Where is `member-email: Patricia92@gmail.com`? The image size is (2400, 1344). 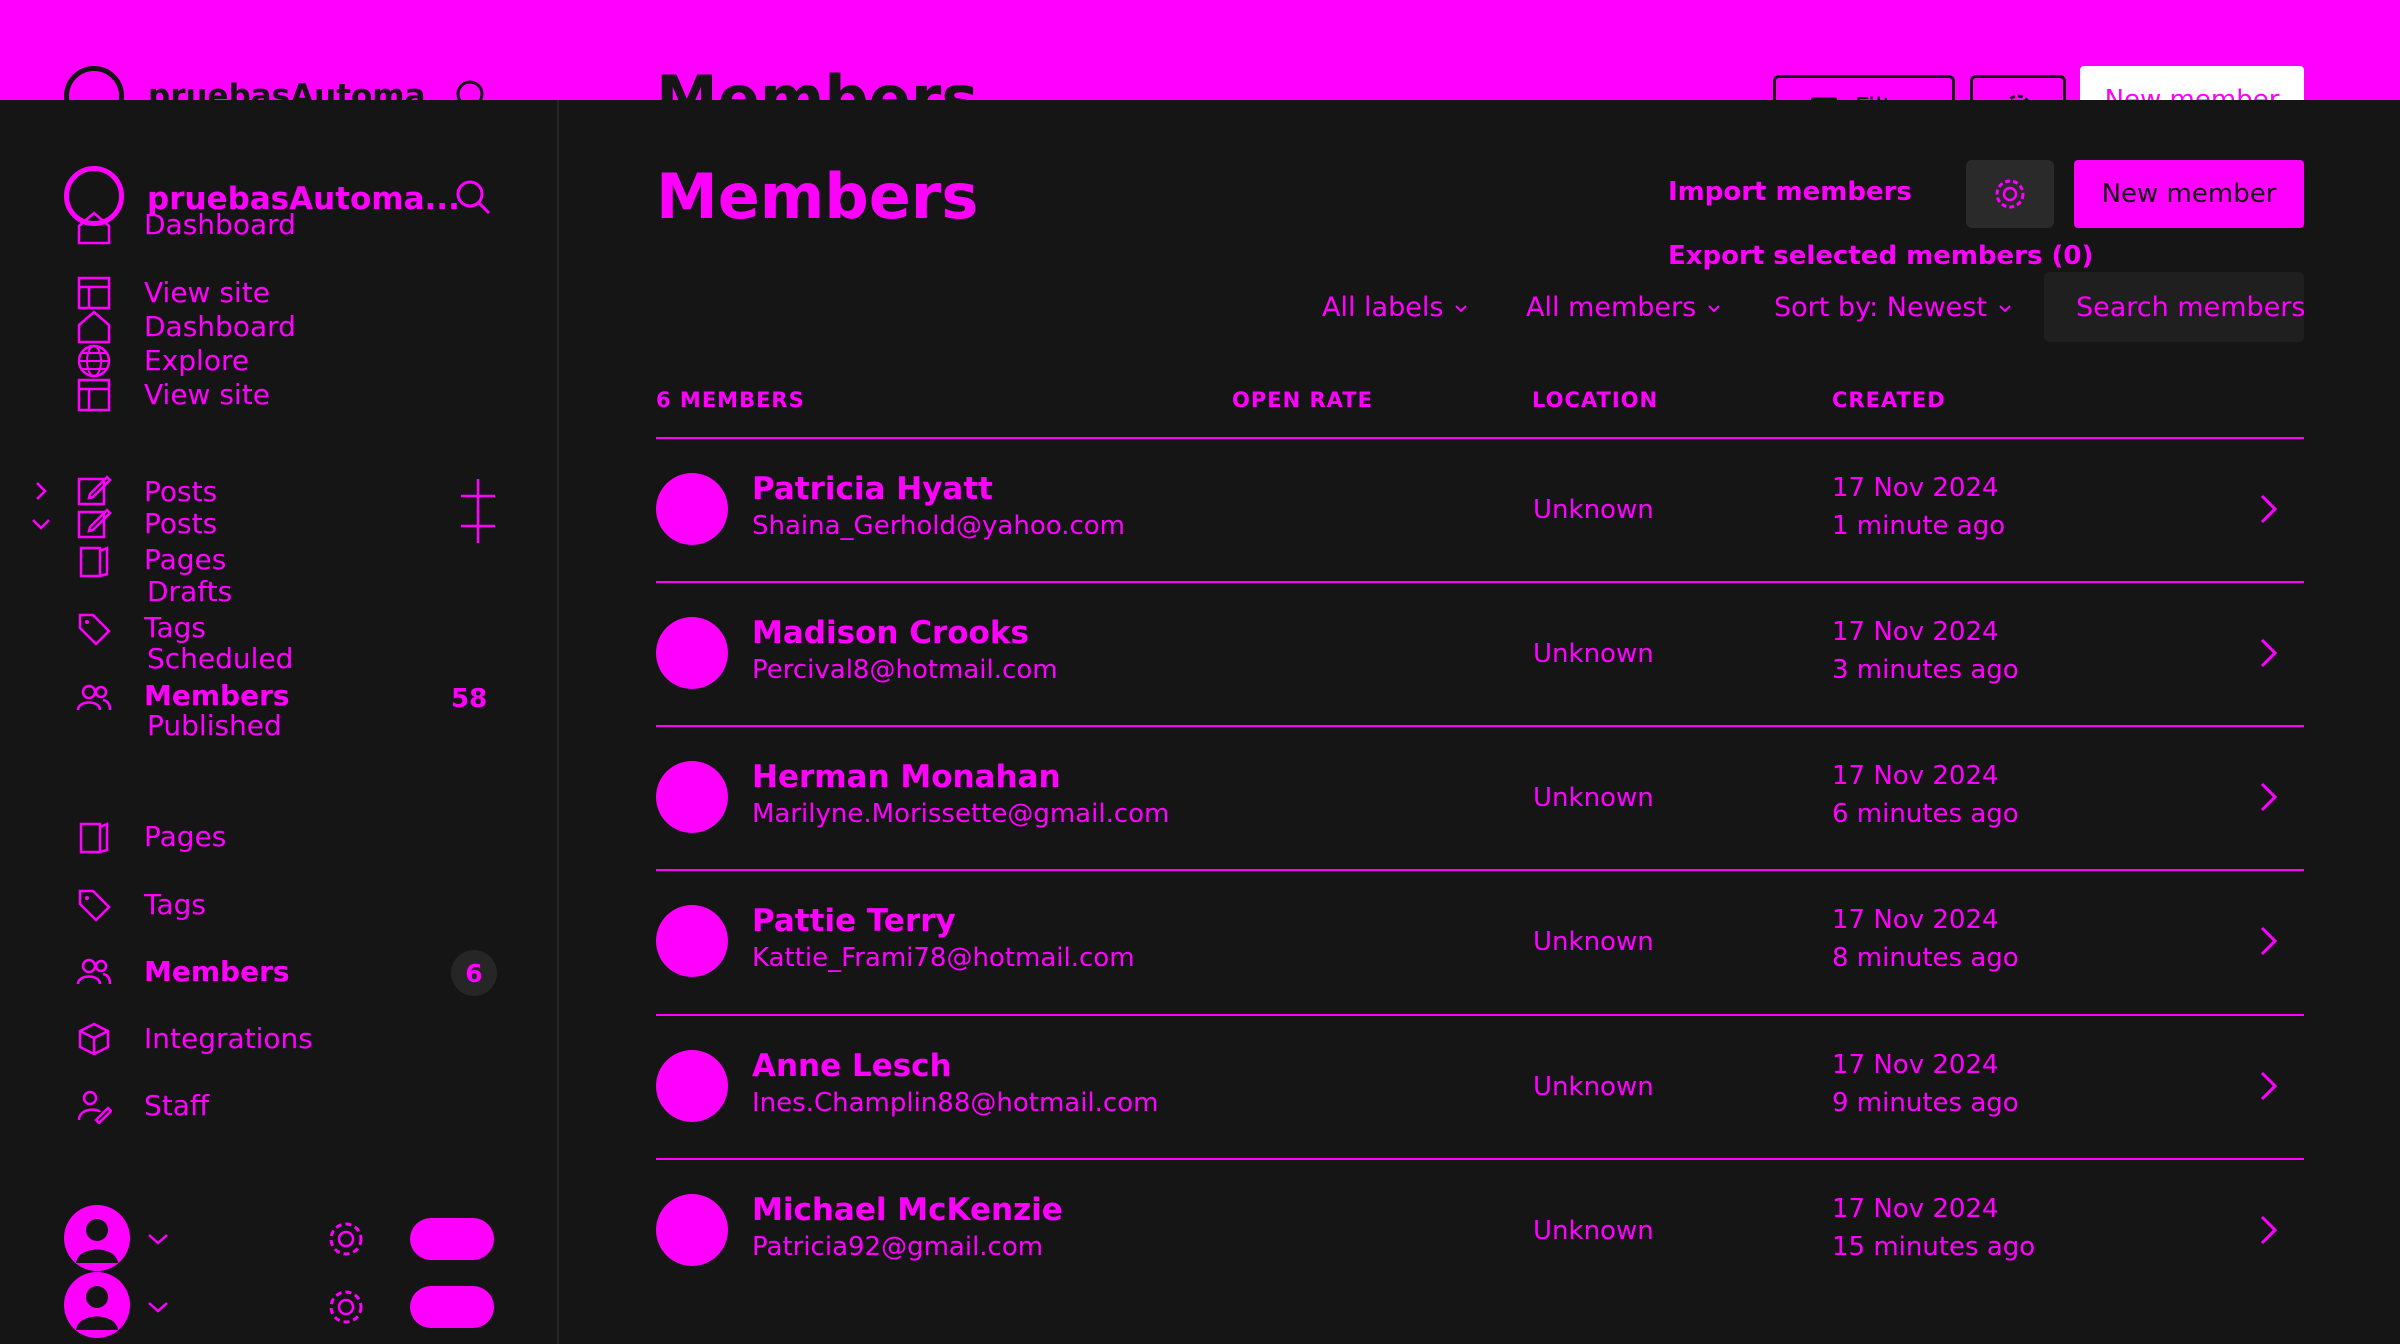
member-email: Patricia92@gmail.com is located at coordinates (898, 1247).